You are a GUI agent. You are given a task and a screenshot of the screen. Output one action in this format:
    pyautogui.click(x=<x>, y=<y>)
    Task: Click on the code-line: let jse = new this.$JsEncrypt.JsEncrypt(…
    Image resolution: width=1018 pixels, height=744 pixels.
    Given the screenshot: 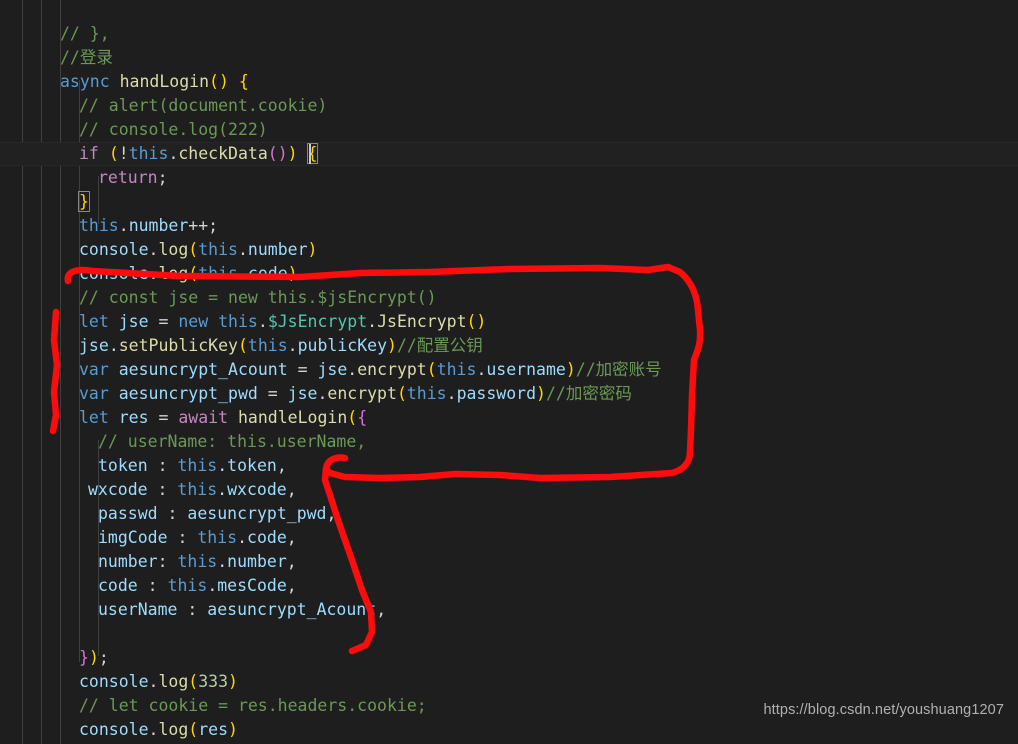 What is the action you would take?
    pyautogui.click(x=283, y=321)
    